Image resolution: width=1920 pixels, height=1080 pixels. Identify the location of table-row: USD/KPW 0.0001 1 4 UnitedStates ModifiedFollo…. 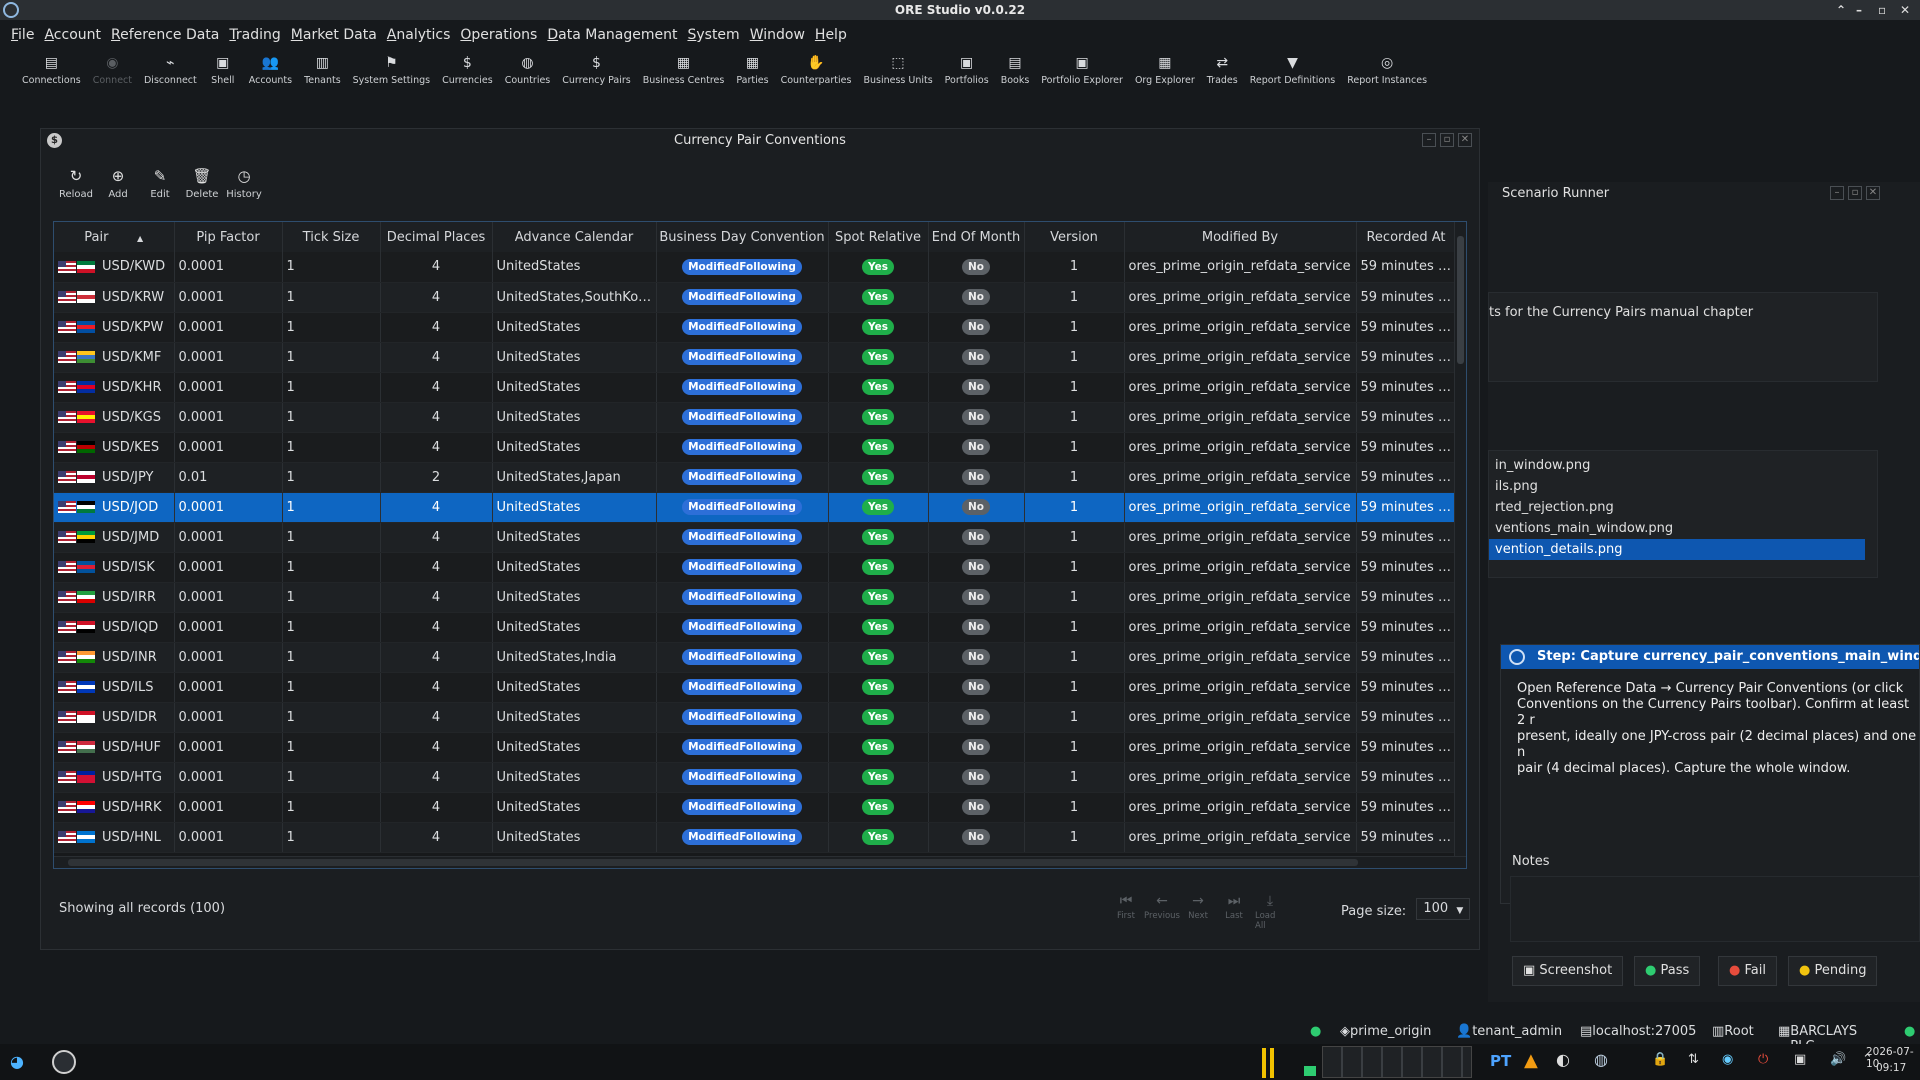
(755, 327).